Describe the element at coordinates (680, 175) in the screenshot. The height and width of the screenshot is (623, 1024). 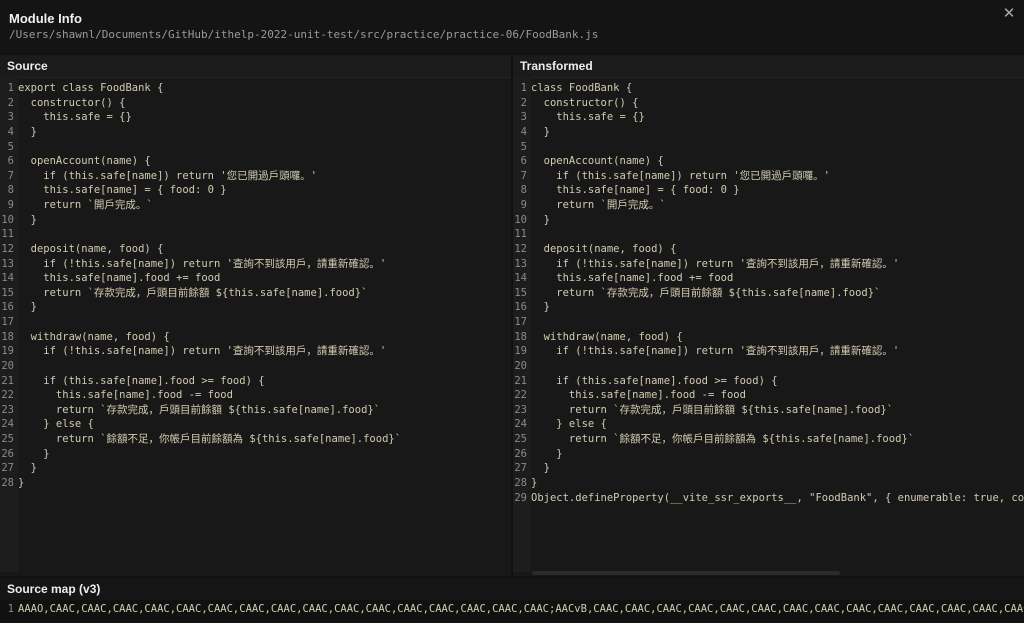
I see `code-text: if (this.safe[name]) return '您已開過戶頭囉。'` at that location.